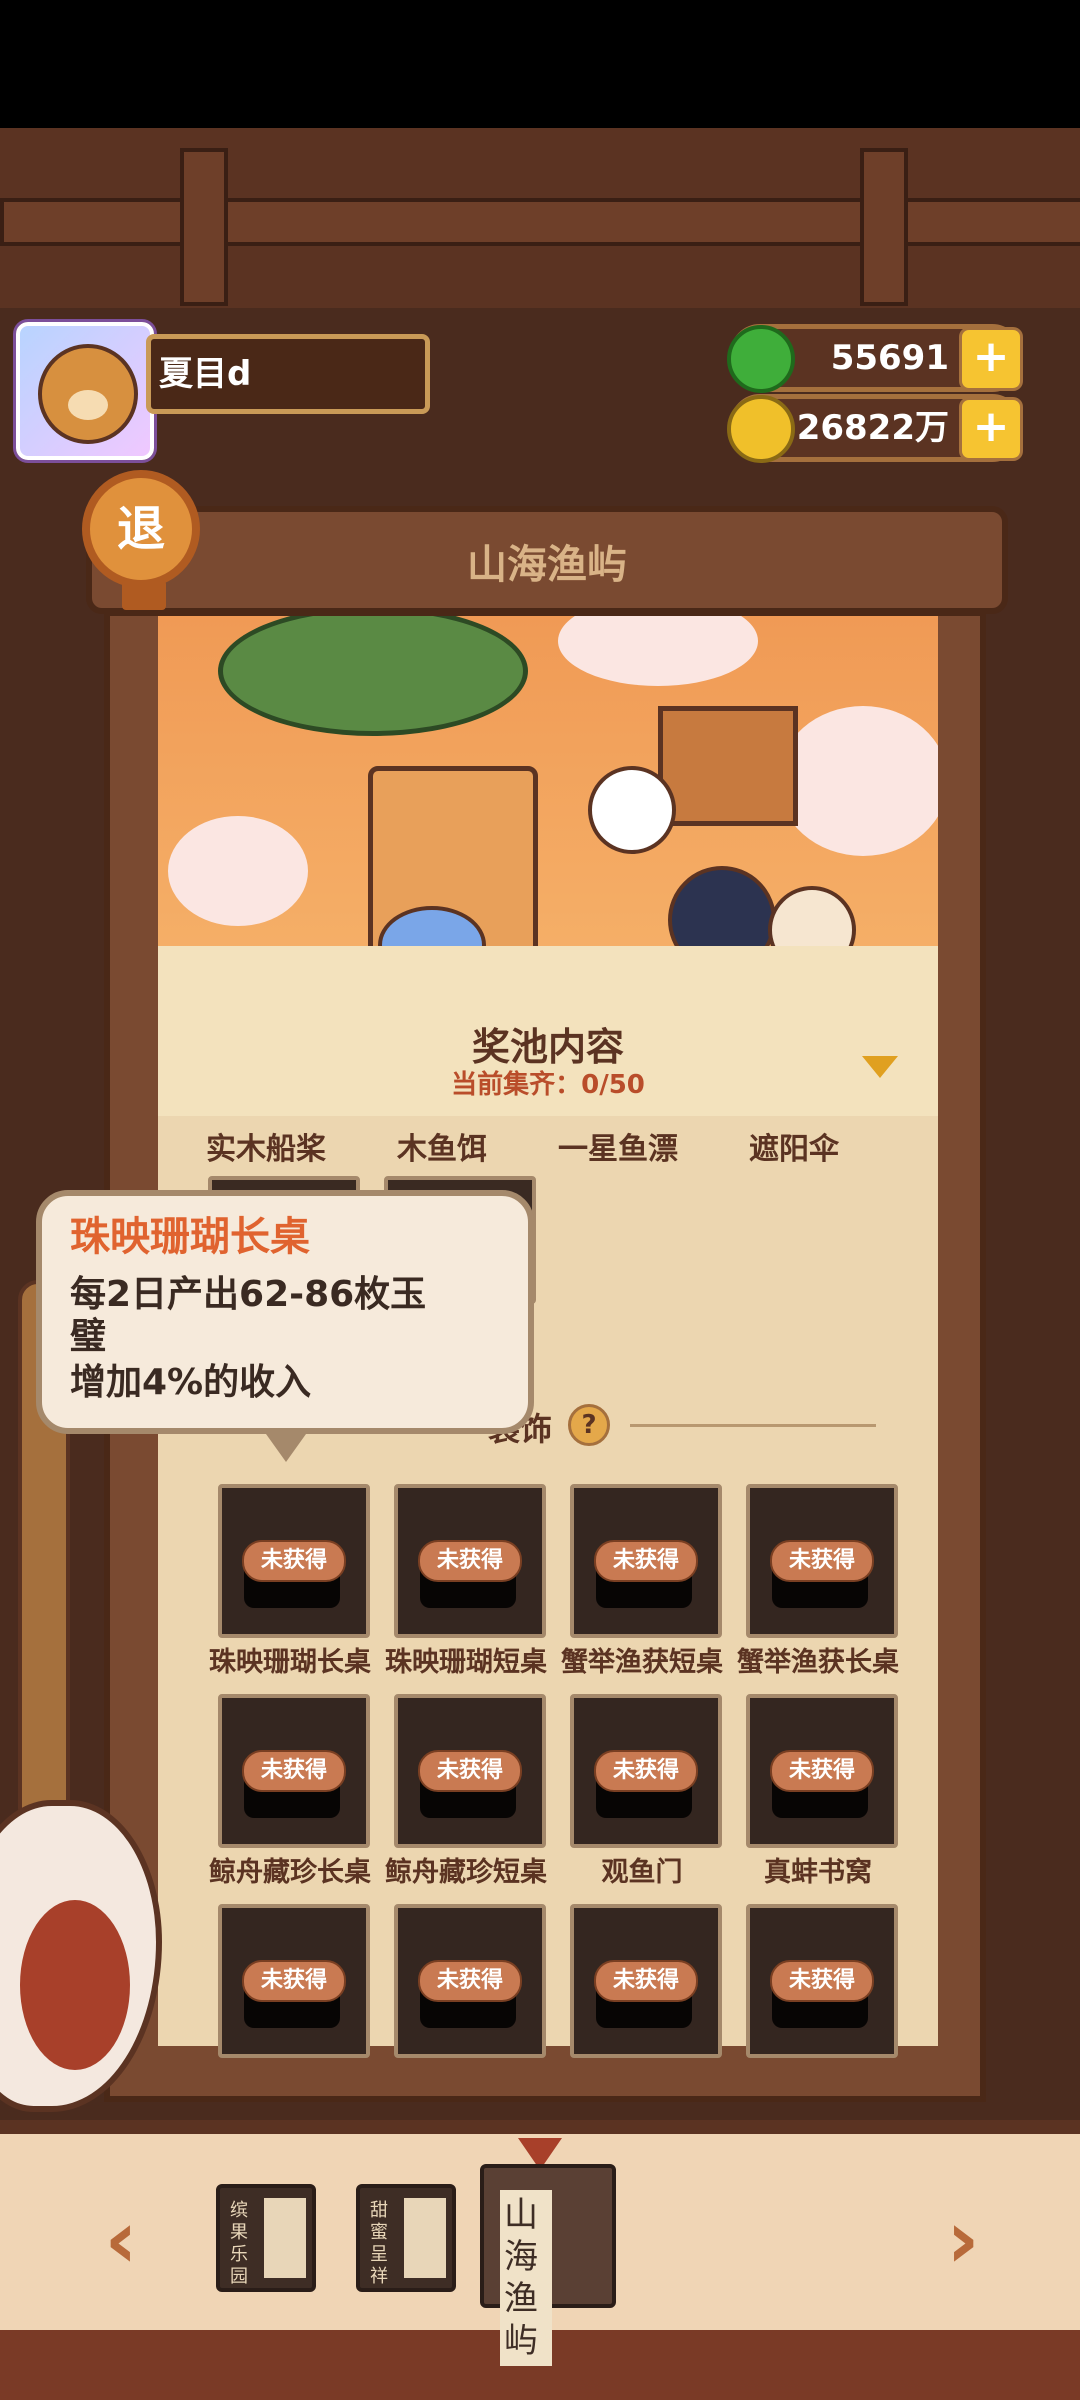 Image resolution: width=1080 pixels, height=2400 pixels. What do you see at coordinates (753, 1425) in the screenshot?
I see `section-divider` at bounding box center [753, 1425].